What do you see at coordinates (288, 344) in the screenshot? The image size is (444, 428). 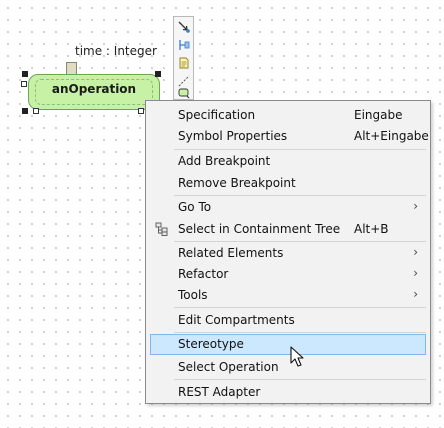 I see `menu-item-stereotype: Stereotype` at bounding box center [288, 344].